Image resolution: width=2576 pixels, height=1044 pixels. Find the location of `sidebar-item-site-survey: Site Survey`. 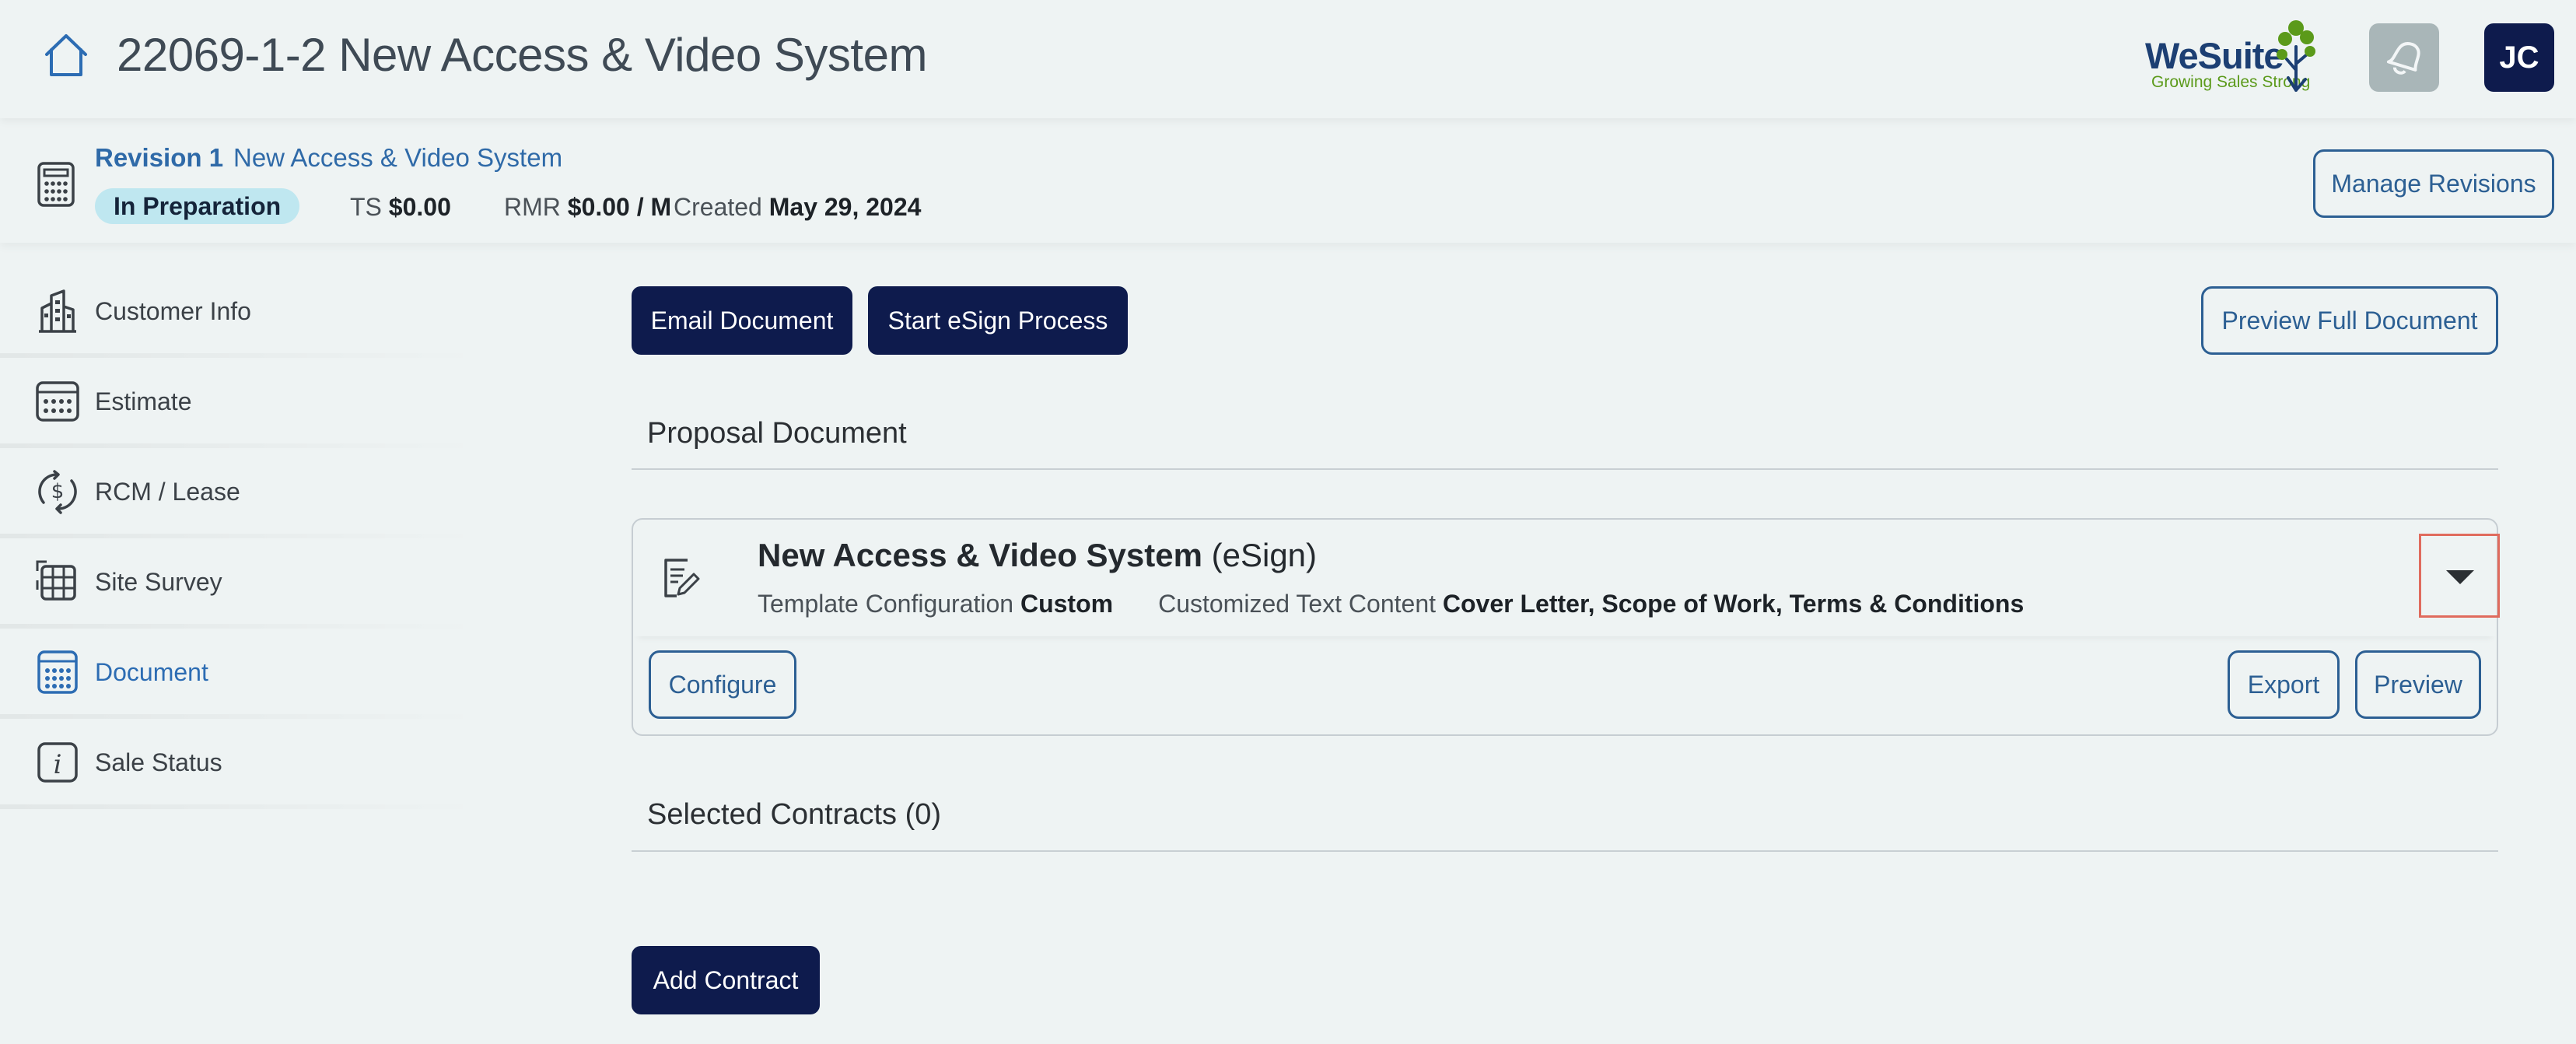

sidebar-item-site-survey: Site Survey is located at coordinates (241, 583).